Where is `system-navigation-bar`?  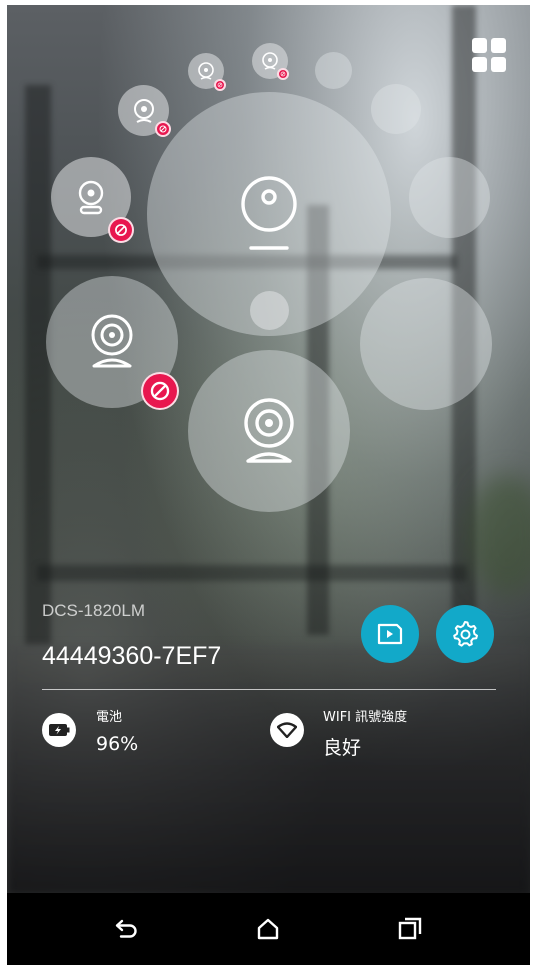
system-navigation-bar is located at coordinates (268, 929).